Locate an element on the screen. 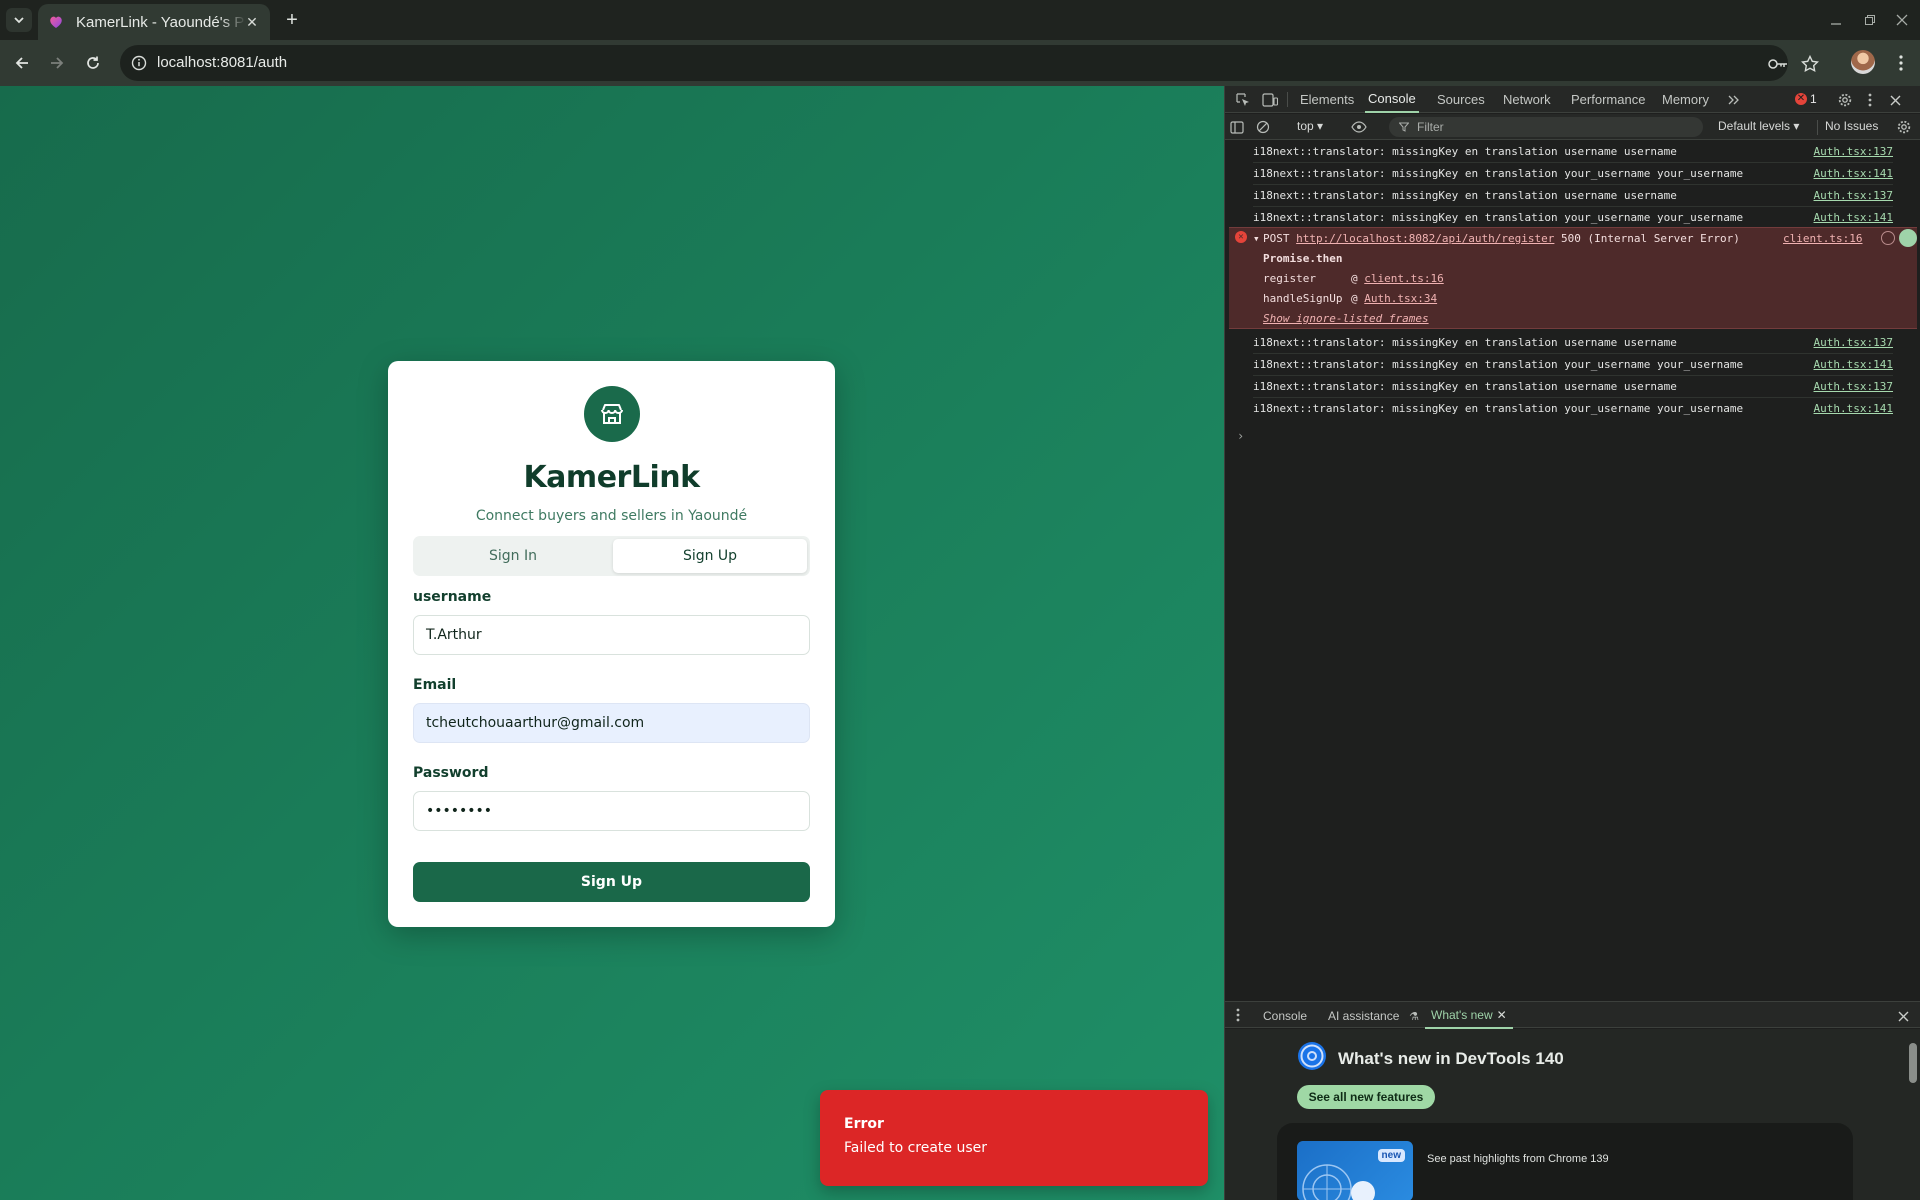 The width and height of the screenshot is (1920, 1200). close-tab-icon: ✕ is located at coordinates (1502, 1015).